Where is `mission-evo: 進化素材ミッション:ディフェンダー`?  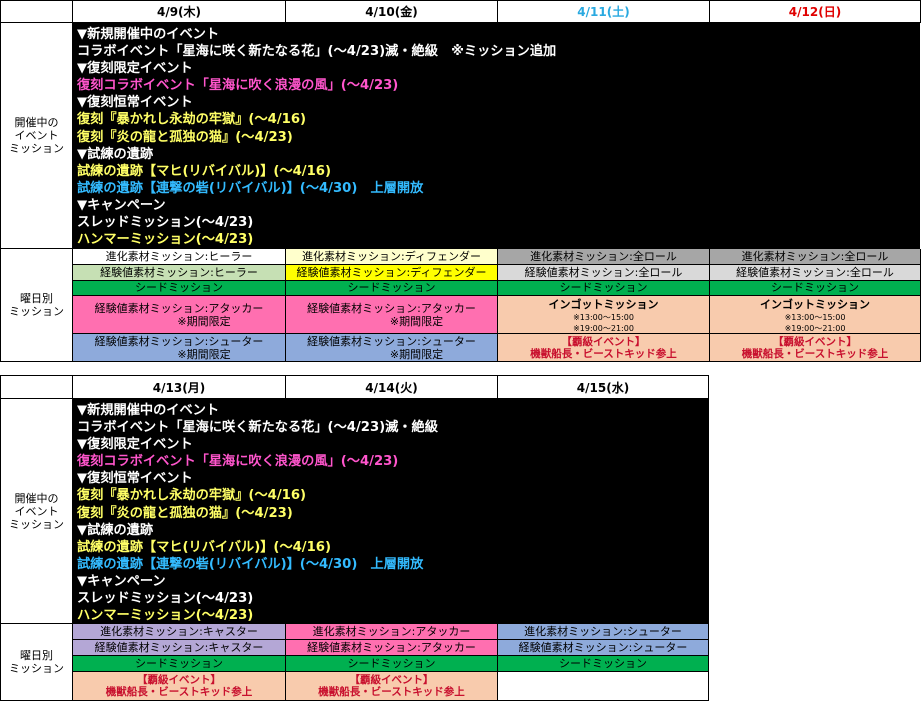 mission-evo: 進化素材ミッション:ディフェンダー is located at coordinates (392, 257).